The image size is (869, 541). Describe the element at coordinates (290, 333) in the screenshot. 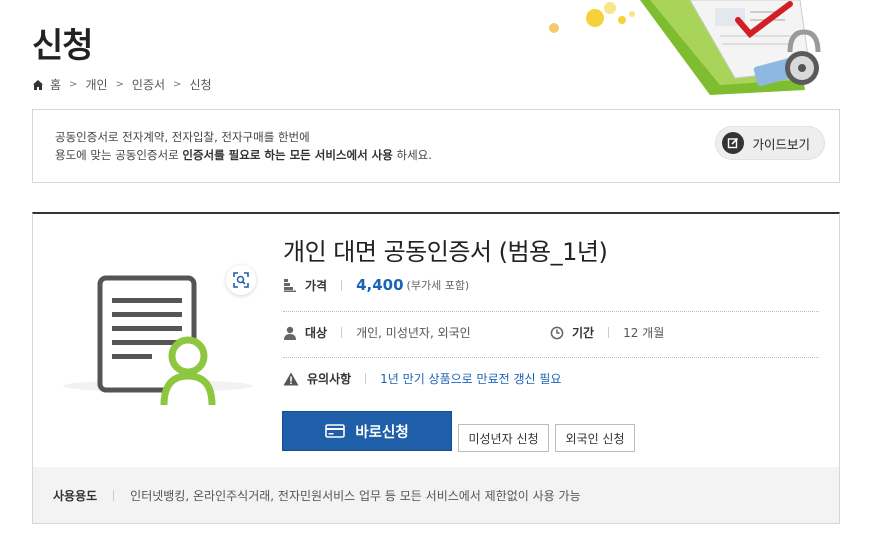

I see `user-icon` at that location.